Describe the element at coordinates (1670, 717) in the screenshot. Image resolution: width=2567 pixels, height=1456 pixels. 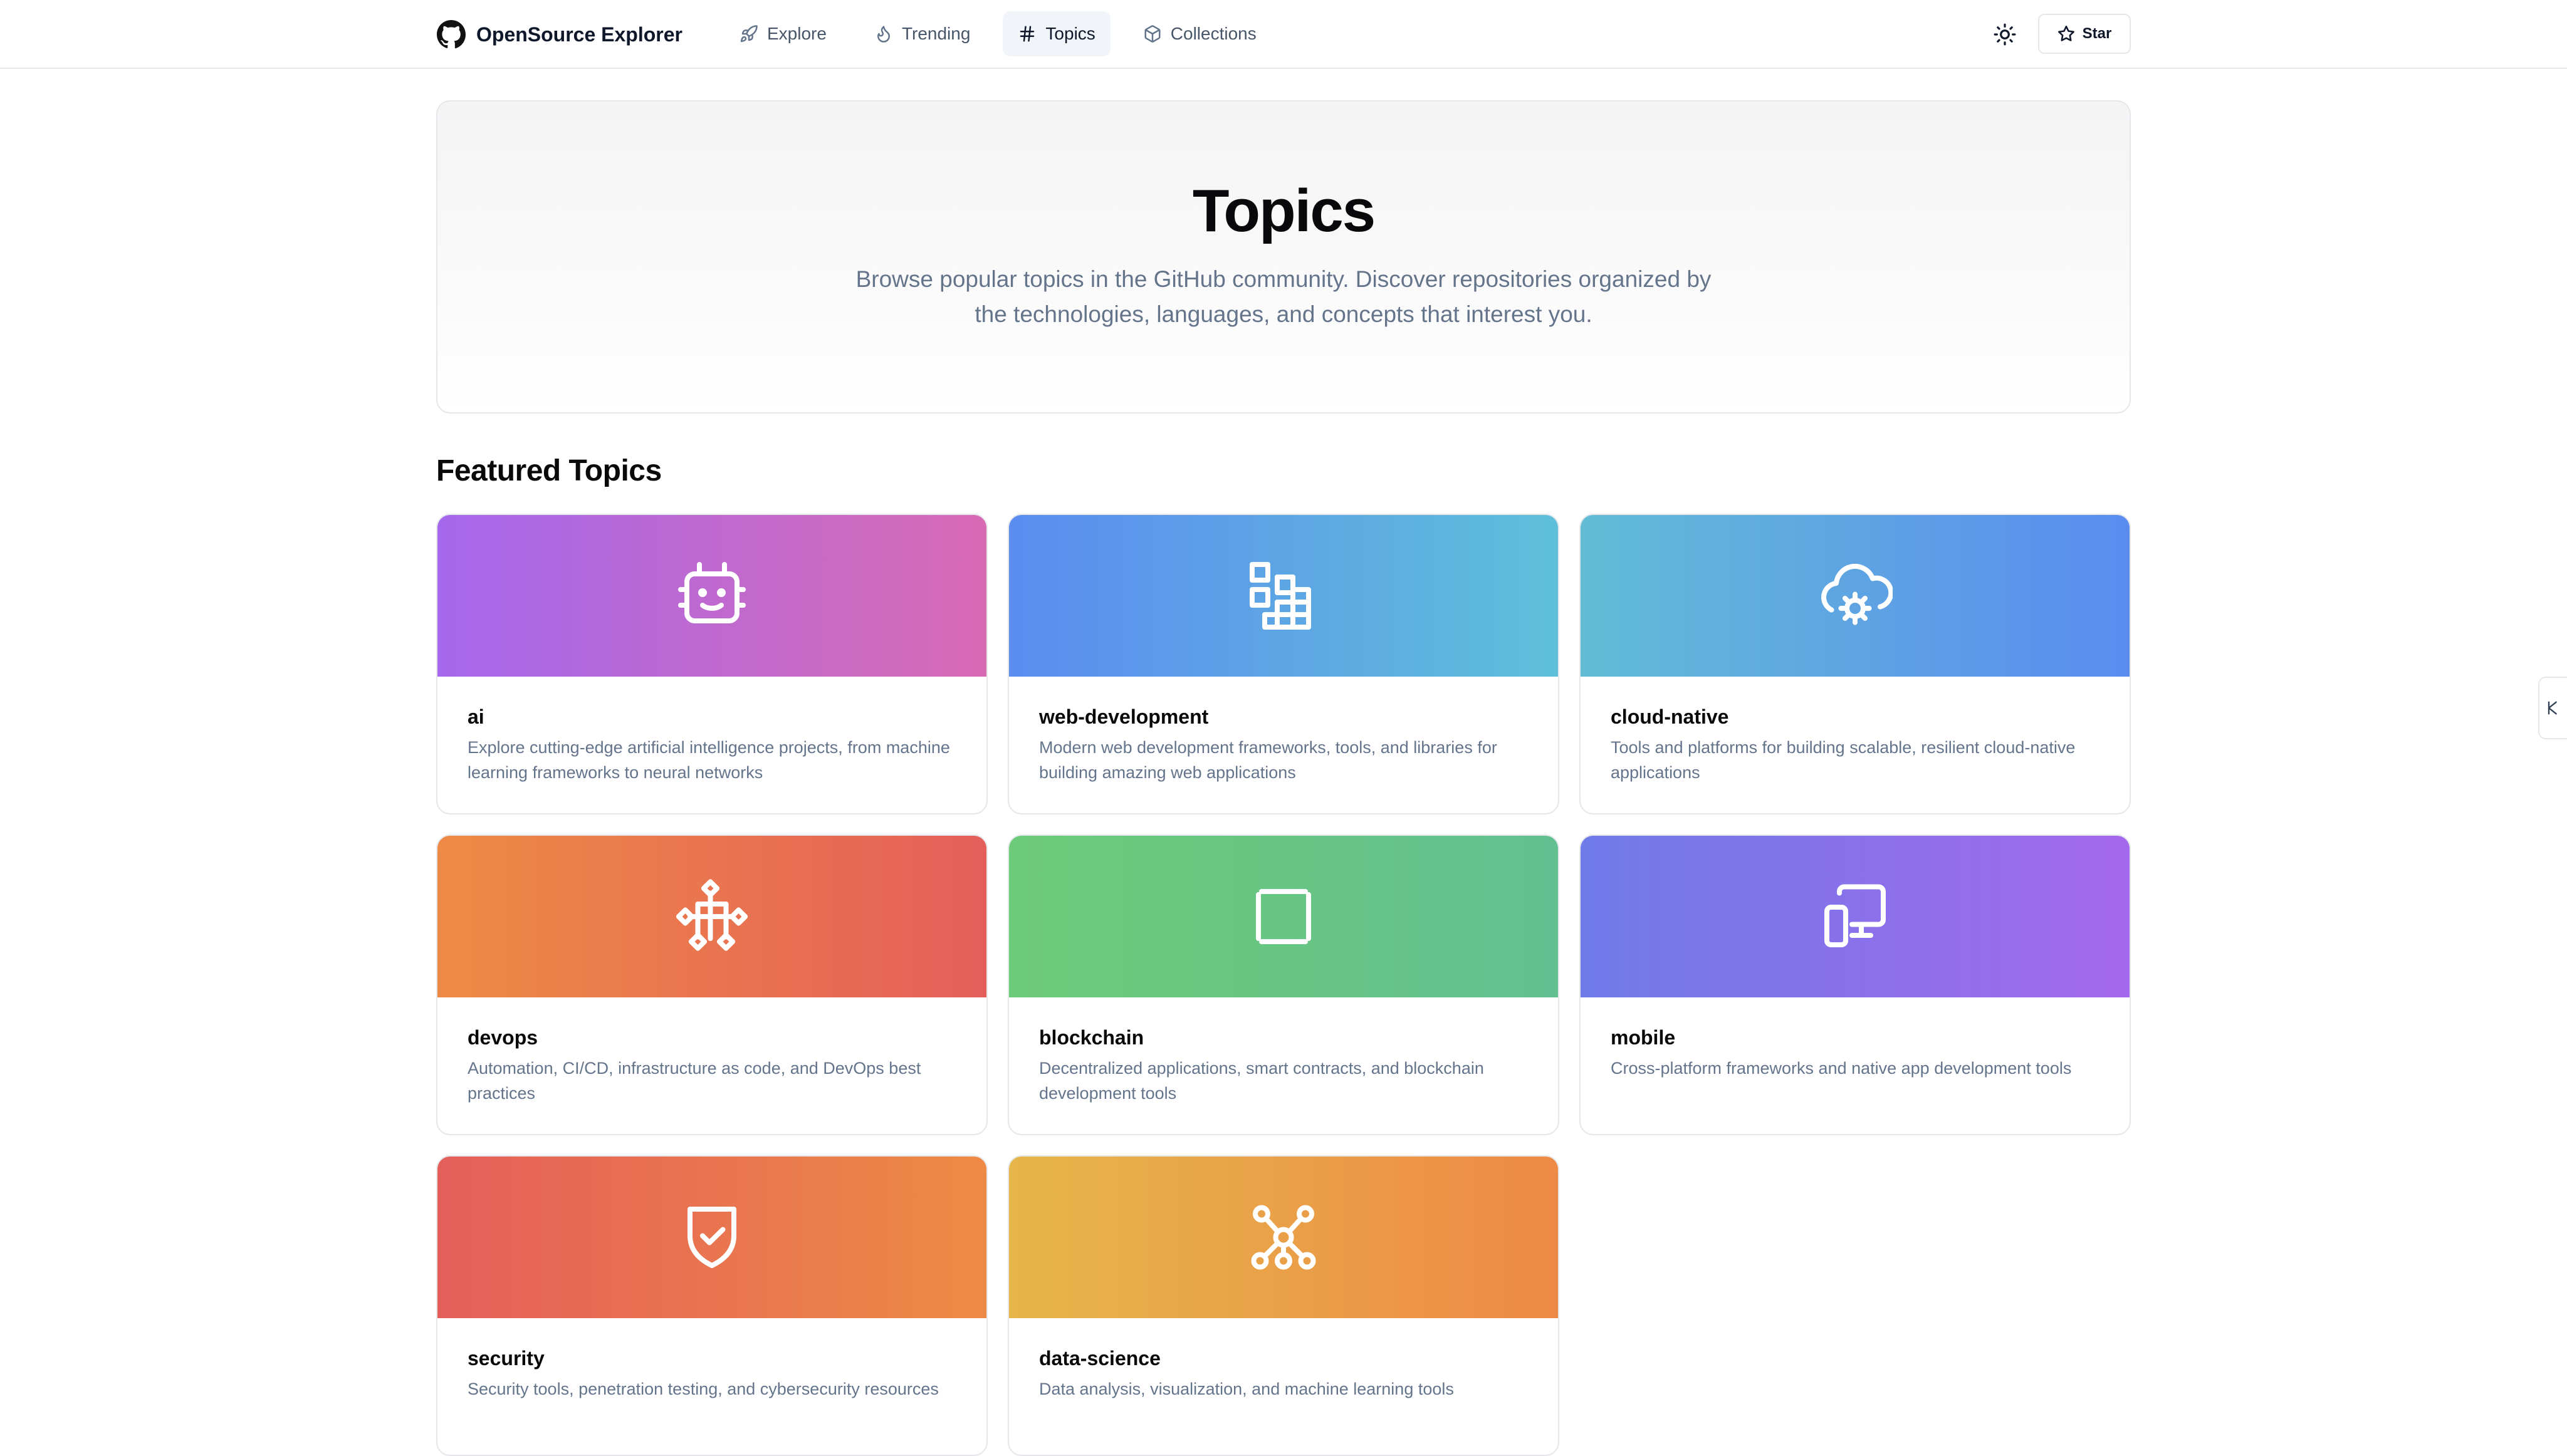
I see `topic-title: cloud-native` at that location.